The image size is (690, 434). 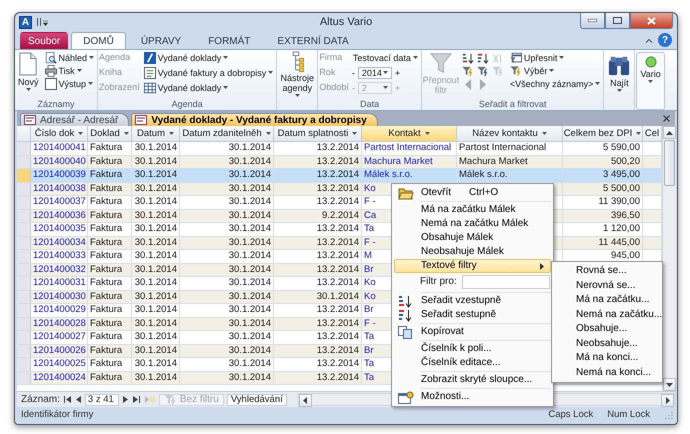 What do you see at coordinates (40, 399) in the screenshot?
I see `record-label: Záznam:` at bounding box center [40, 399].